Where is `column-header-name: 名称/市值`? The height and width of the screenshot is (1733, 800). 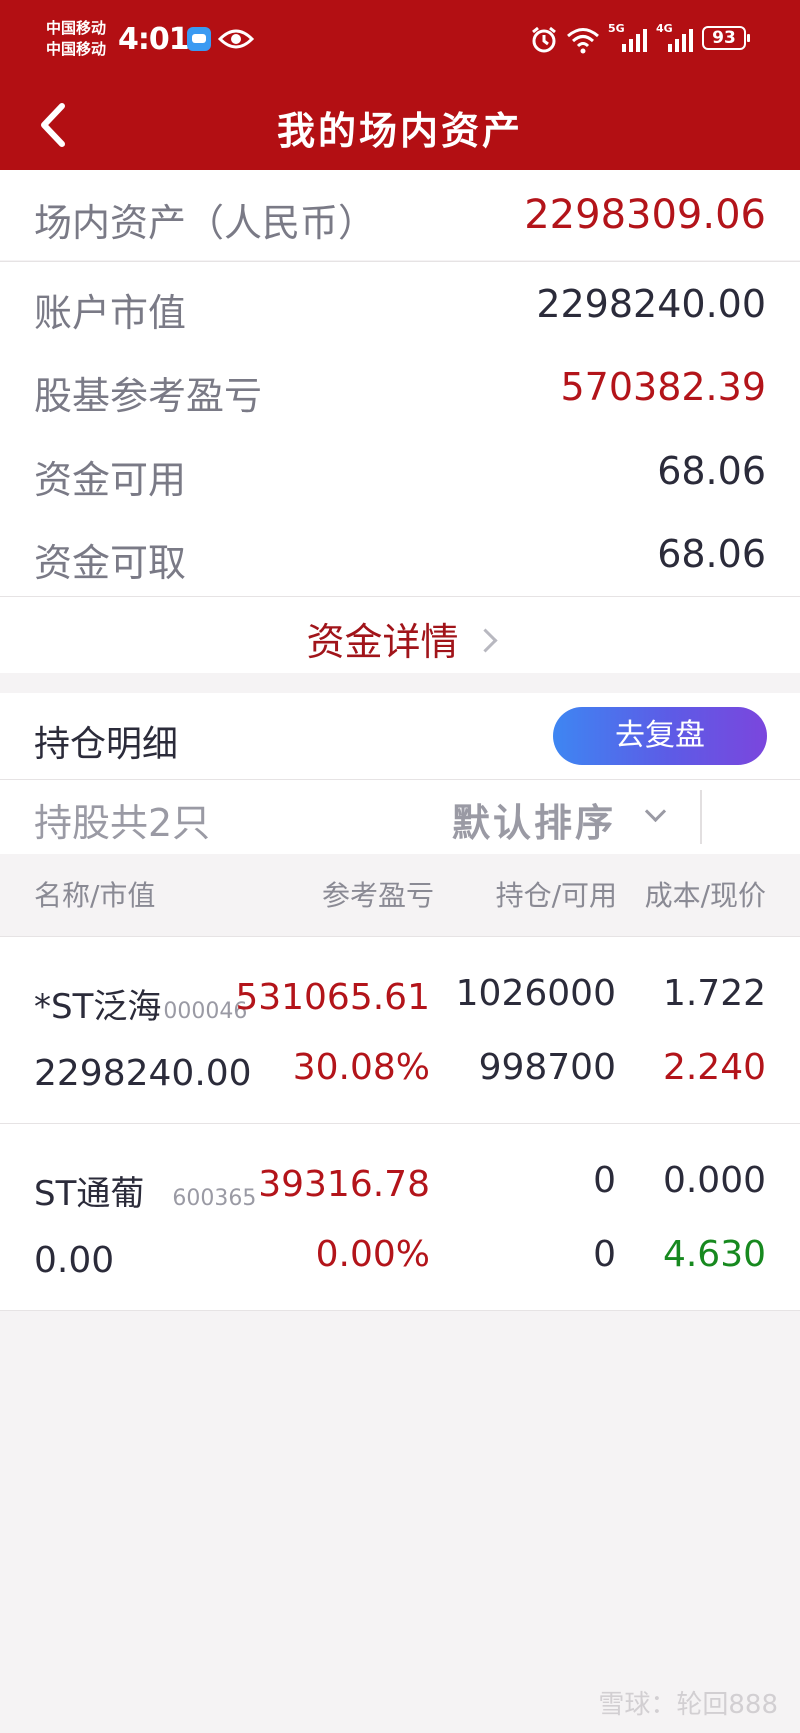
column-header-name: 名称/市值 is located at coordinates (94, 894).